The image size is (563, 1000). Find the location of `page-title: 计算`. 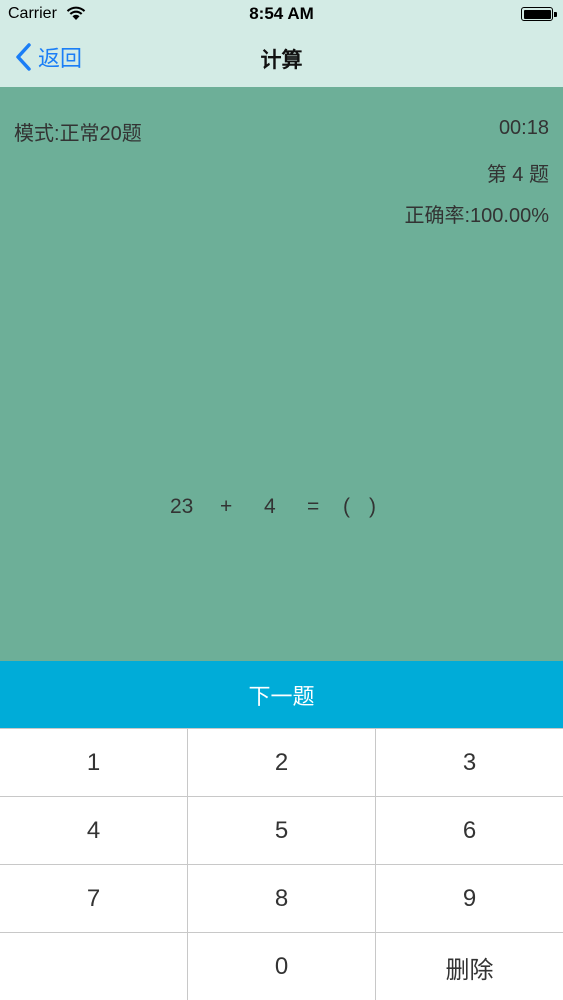

page-title: 计算 is located at coordinates (281, 60).